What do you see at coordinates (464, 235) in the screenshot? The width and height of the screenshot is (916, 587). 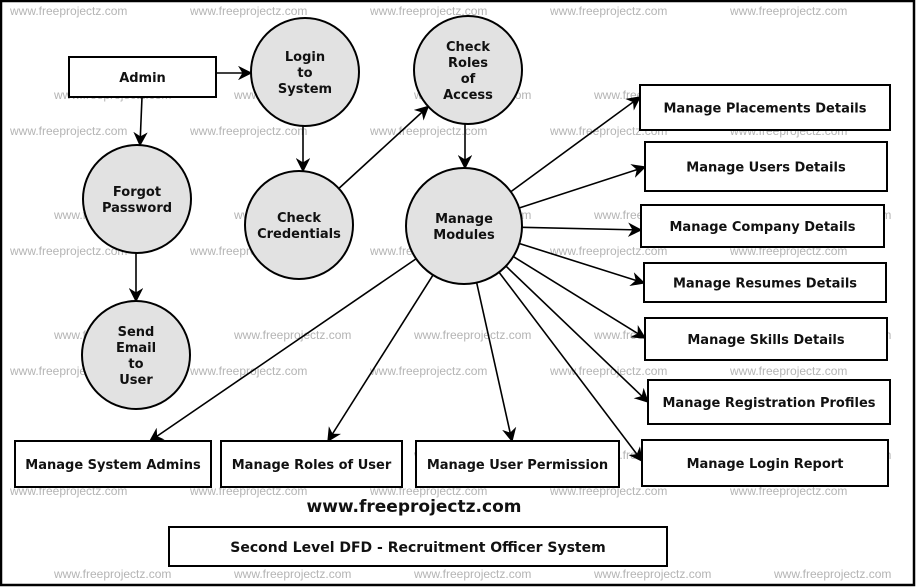 I see `process-label: Modules` at bounding box center [464, 235].